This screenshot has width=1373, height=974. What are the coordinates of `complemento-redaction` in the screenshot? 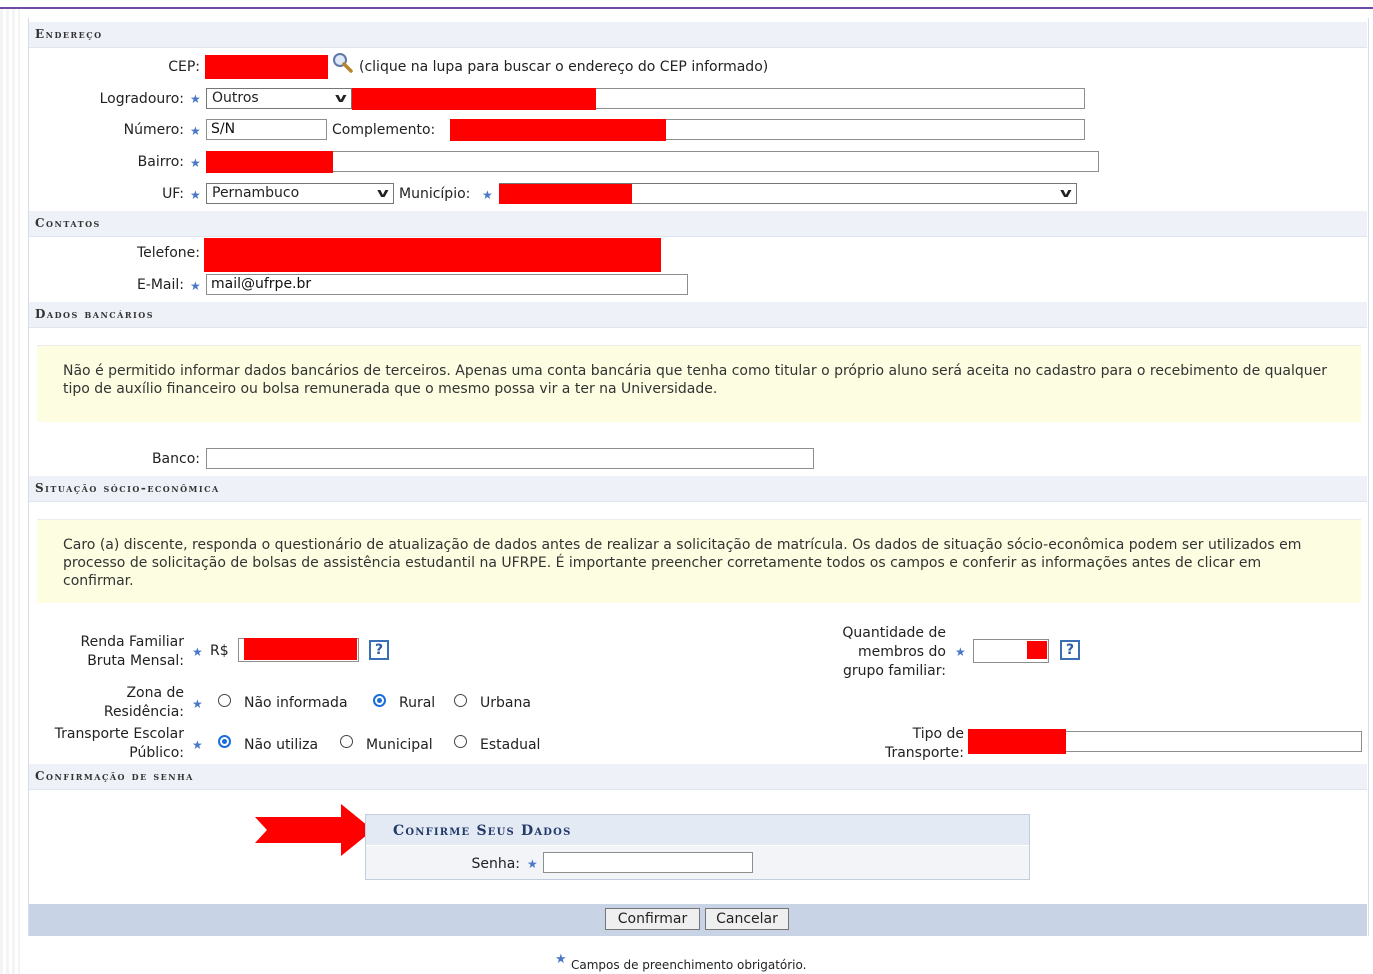 It's located at (558, 130).